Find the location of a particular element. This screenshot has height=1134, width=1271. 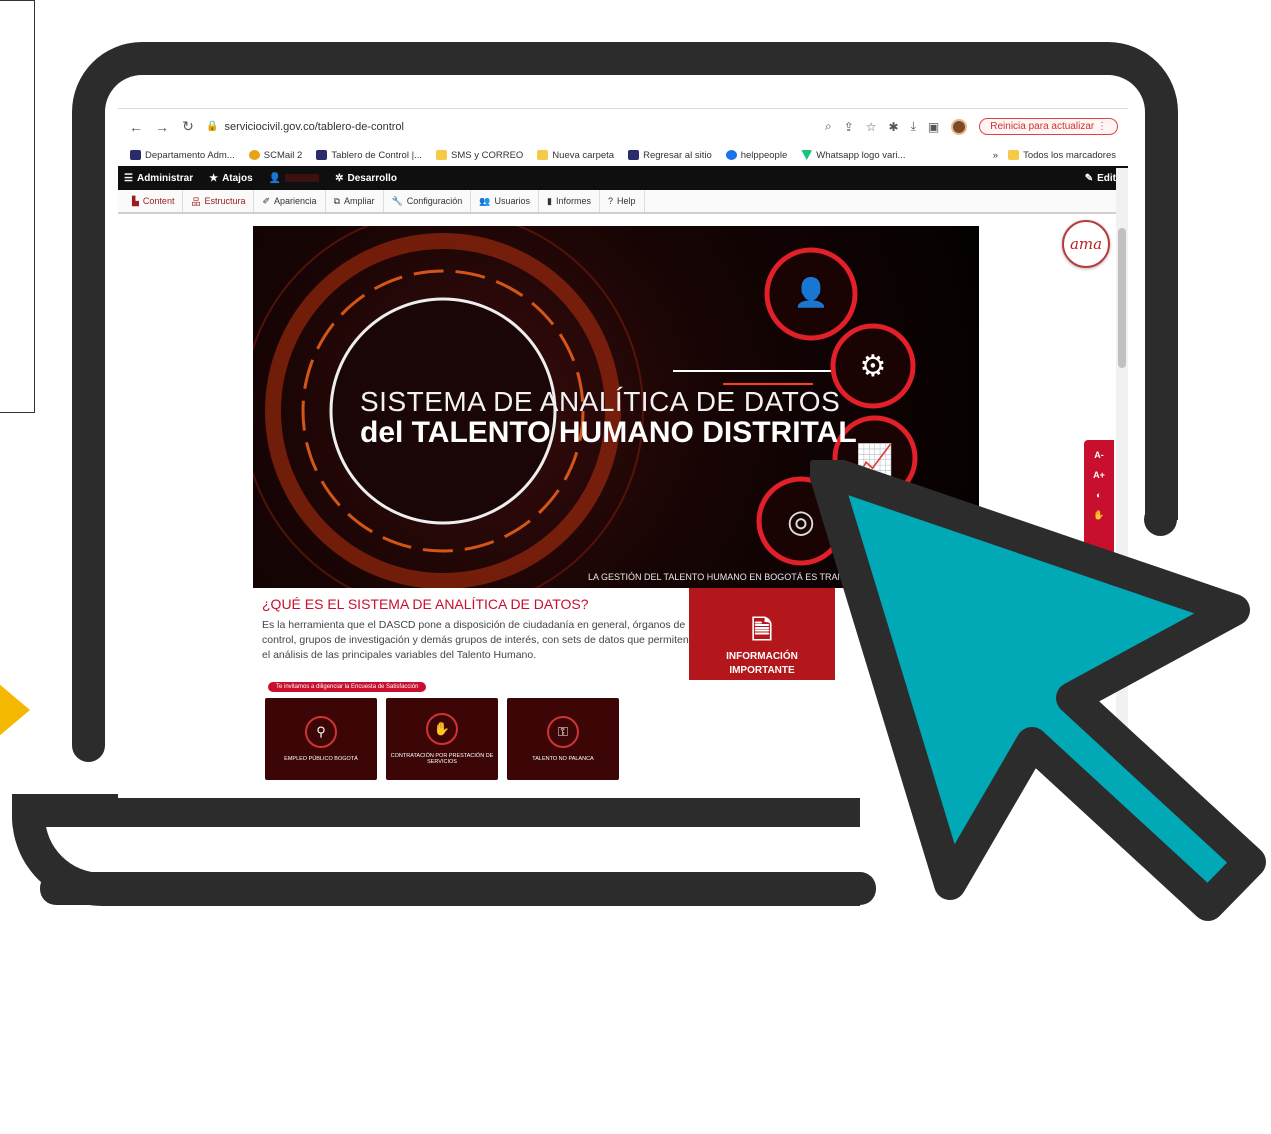

cursor-shape is located at coordinates (1038, 690).